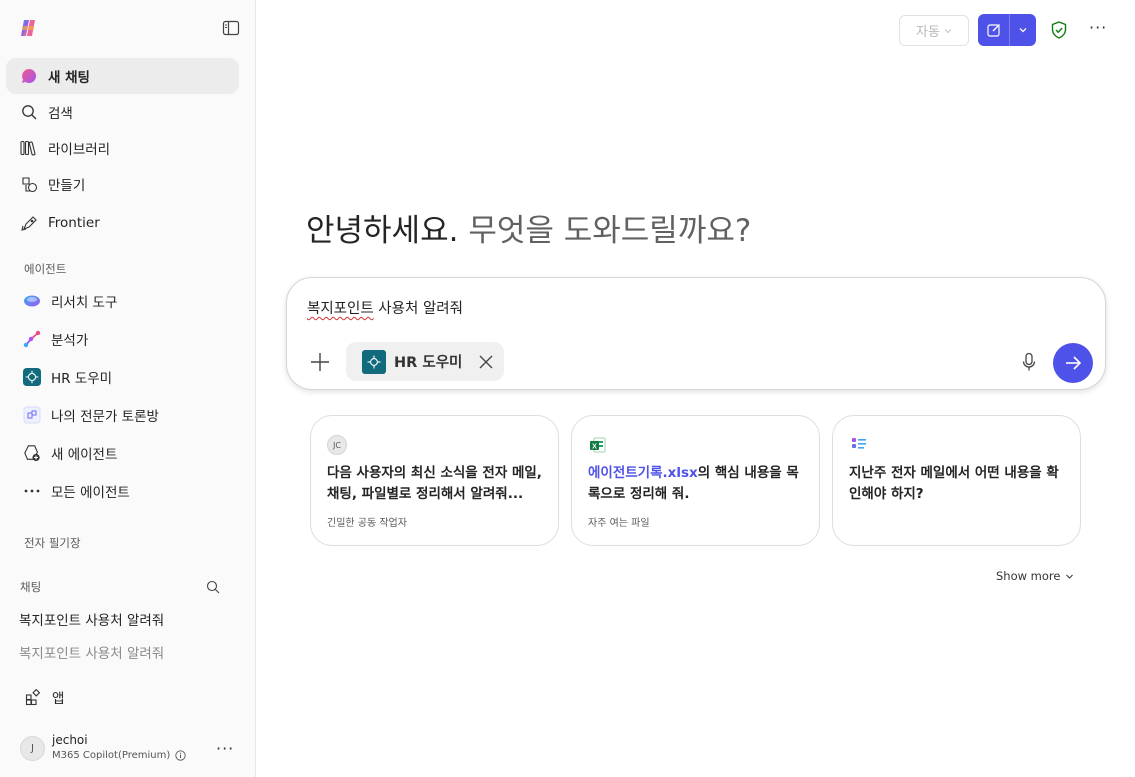  I want to click on analyst-icon, so click(32, 339).